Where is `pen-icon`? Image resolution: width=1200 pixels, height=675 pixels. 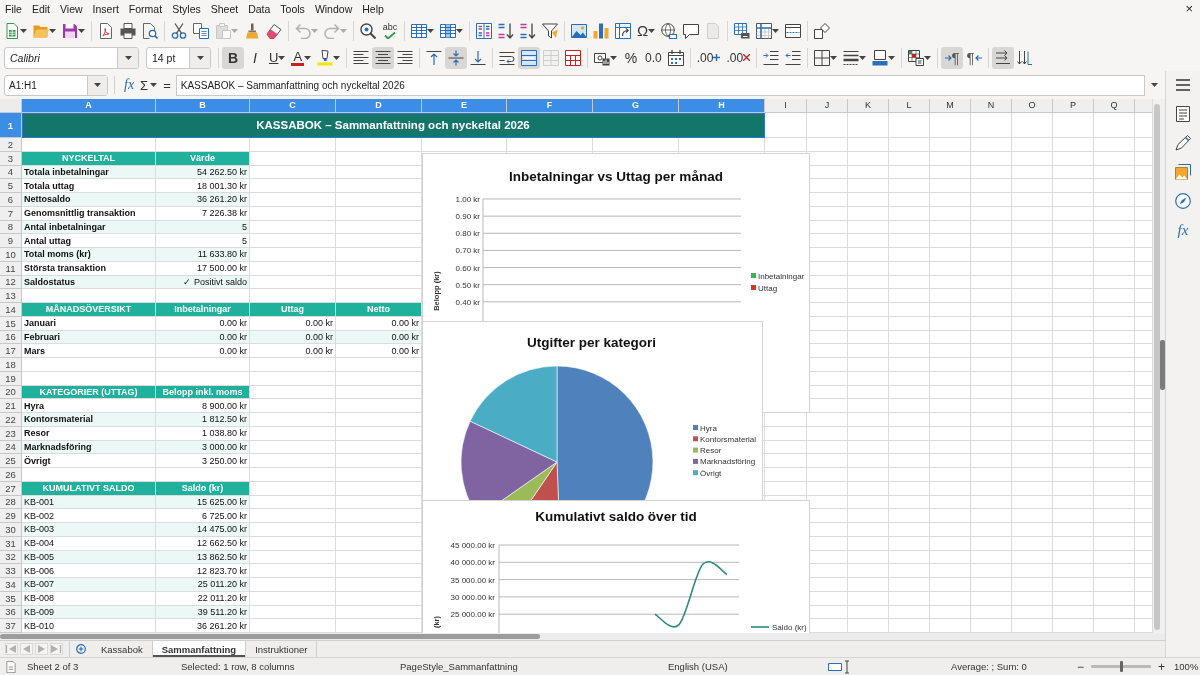 pen-icon is located at coordinates (1183, 143).